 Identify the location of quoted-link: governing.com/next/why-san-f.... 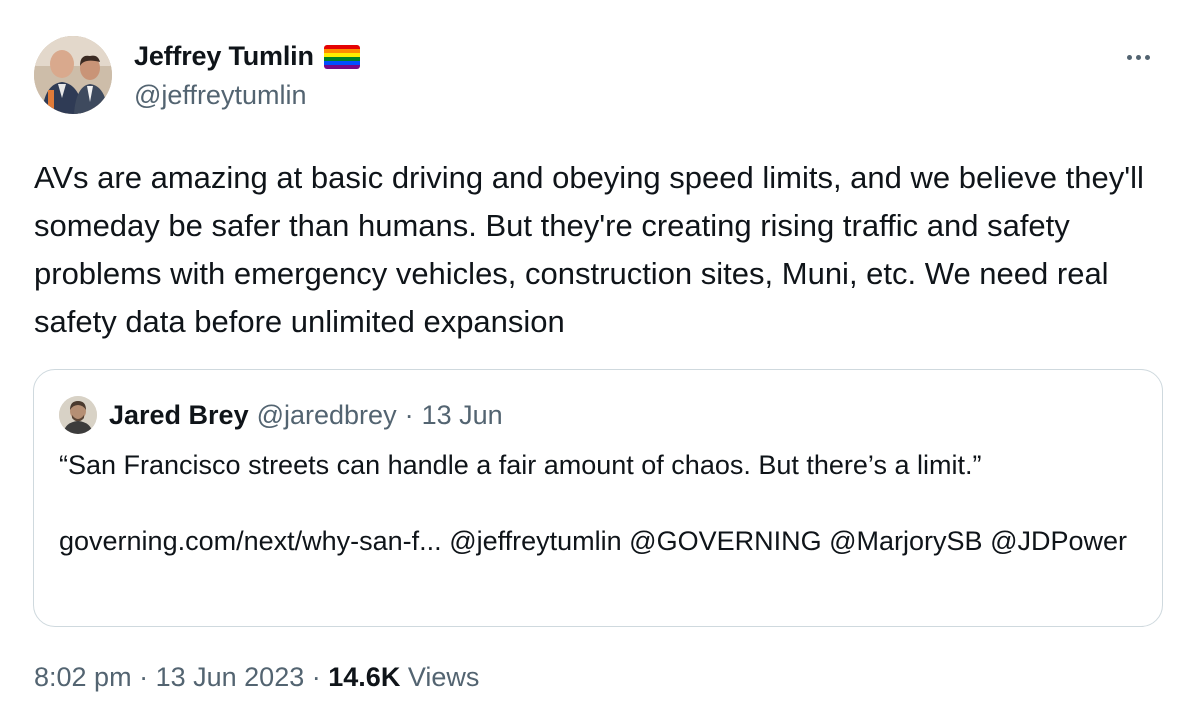
(250, 541).